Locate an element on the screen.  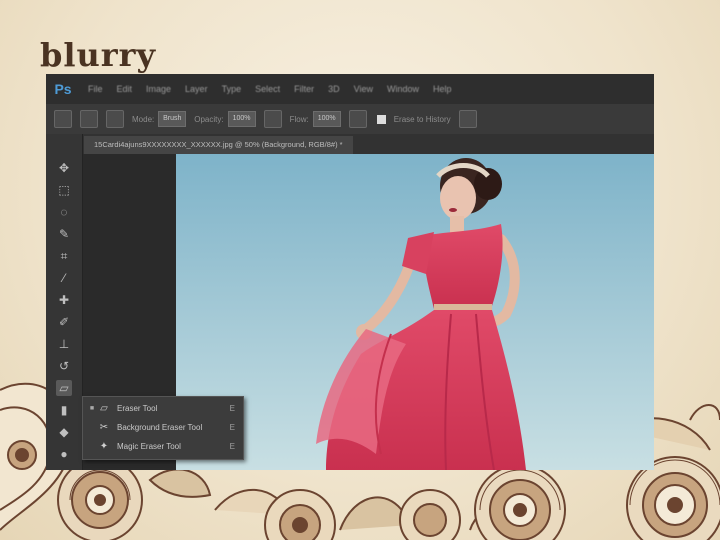
airbrush-icon is located at coordinates (357, 119).